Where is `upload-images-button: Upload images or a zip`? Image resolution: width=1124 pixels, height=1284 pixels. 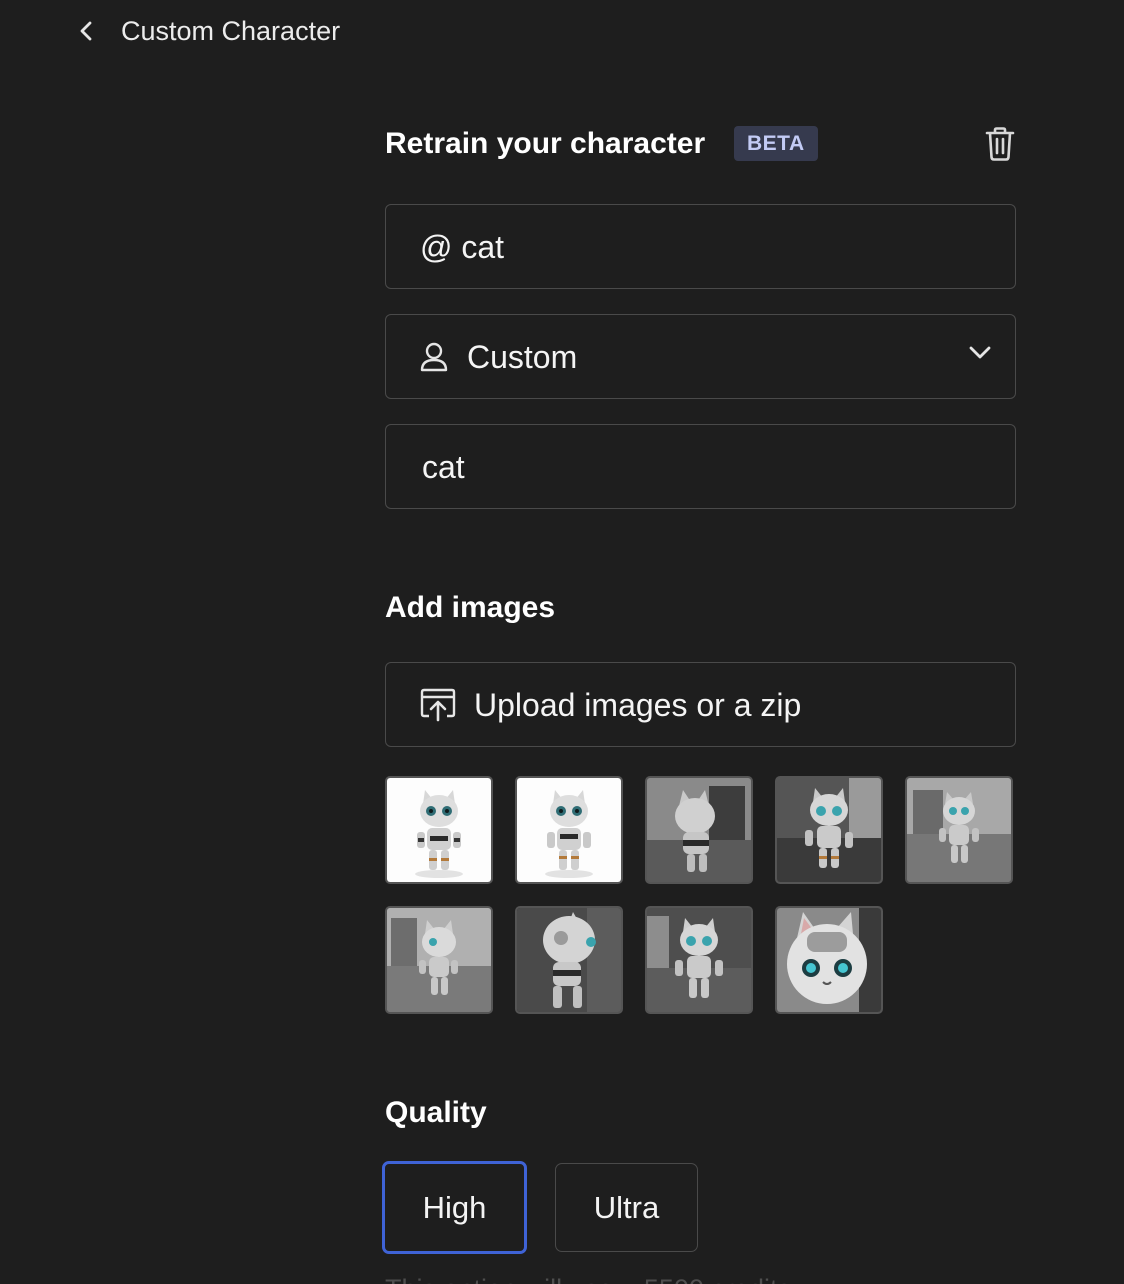 upload-images-button: Upload images or a zip is located at coordinates (700, 704).